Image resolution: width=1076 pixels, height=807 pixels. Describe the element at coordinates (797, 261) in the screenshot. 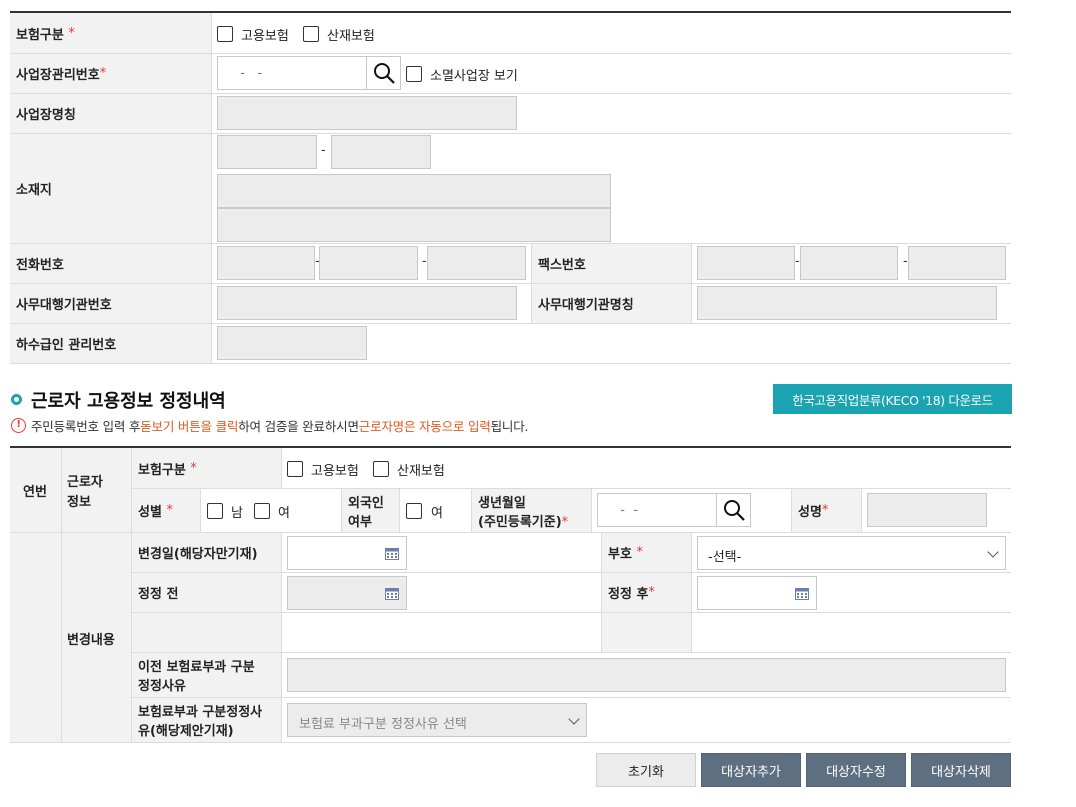

I see `fax-dash-1: -` at that location.